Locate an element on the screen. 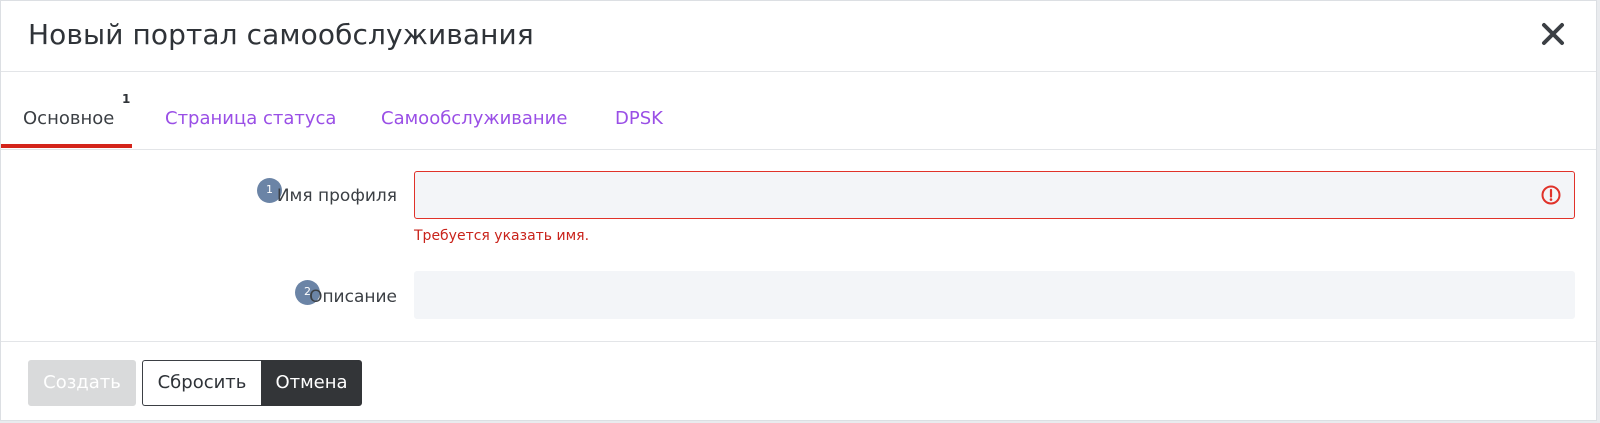 The image size is (1600, 423). description-input is located at coordinates (994, 295).